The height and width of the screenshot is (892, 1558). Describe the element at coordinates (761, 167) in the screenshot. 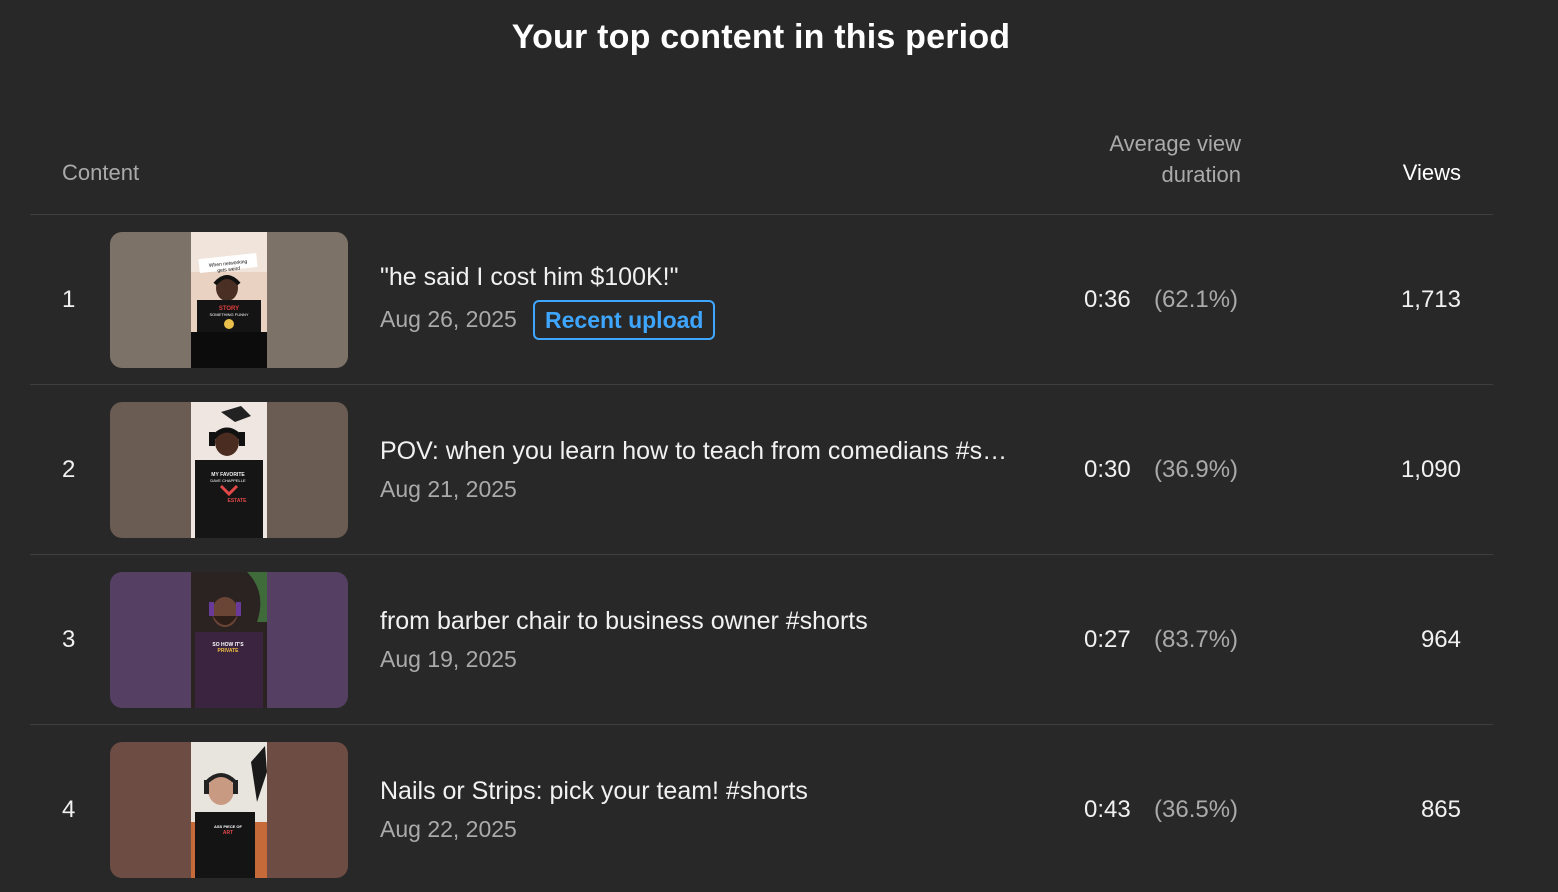

I see `table-header: Content Average view duration Views` at that location.